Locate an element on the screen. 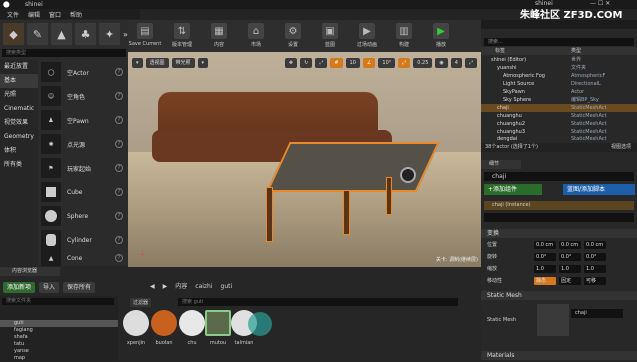  outliner-row: yuanshi 文件夹 is located at coordinates (559, 68).